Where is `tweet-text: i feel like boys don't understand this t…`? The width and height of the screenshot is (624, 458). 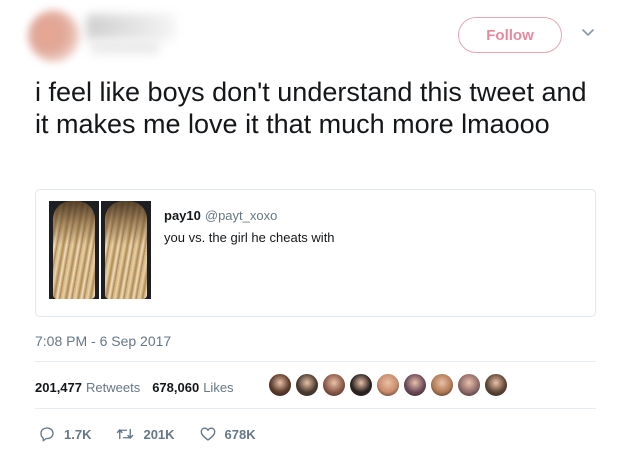 tweet-text: i feel like boys don't understand this t… is located at coordinates (311, 108).